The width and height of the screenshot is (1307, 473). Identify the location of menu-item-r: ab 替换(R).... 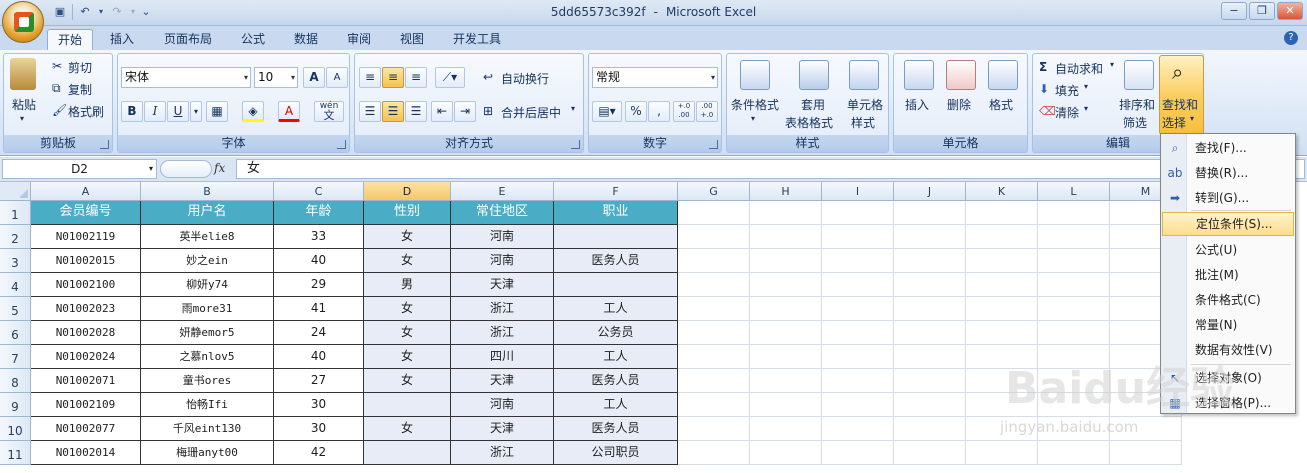
(1228, 173).